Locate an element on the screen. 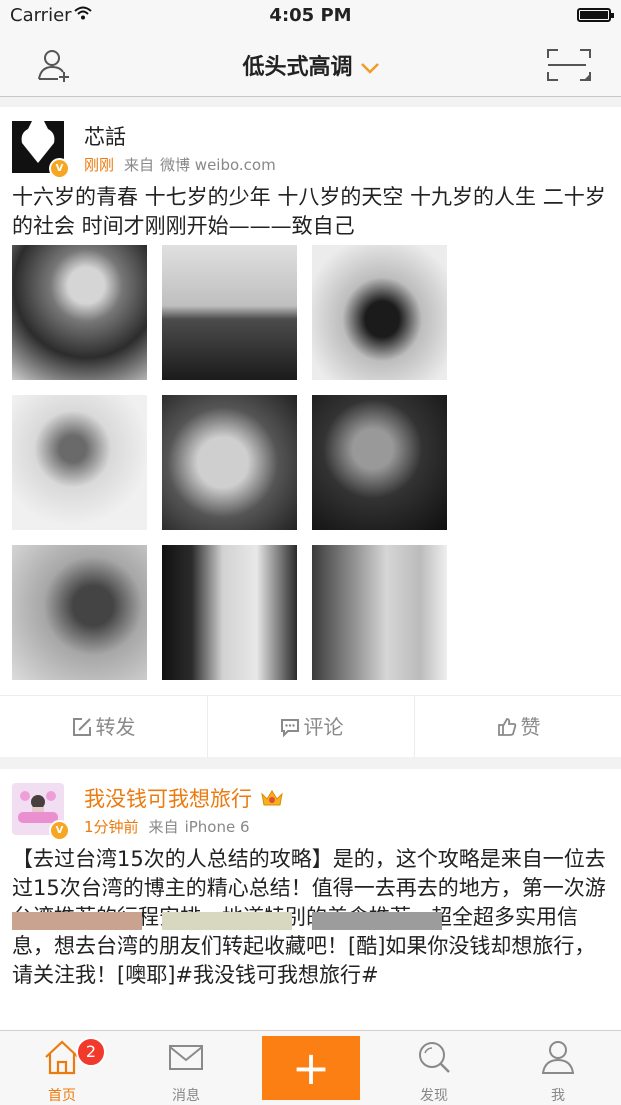  tab-me: 我 is located at coordinates (558, 1068).